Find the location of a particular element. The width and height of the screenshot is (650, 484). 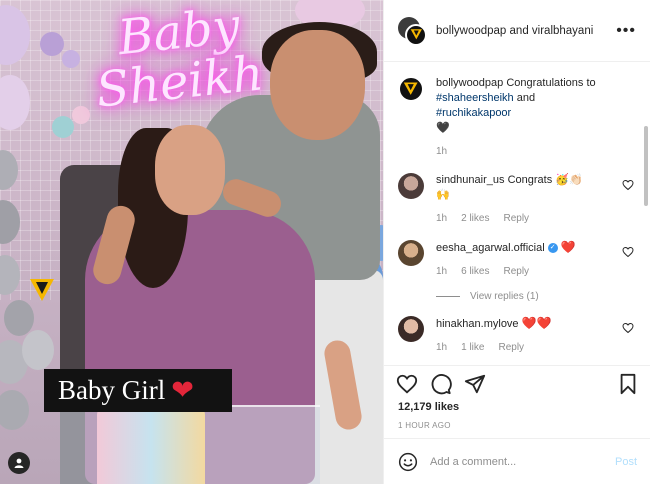

collab-avatars is located at coordinates (412, 31).